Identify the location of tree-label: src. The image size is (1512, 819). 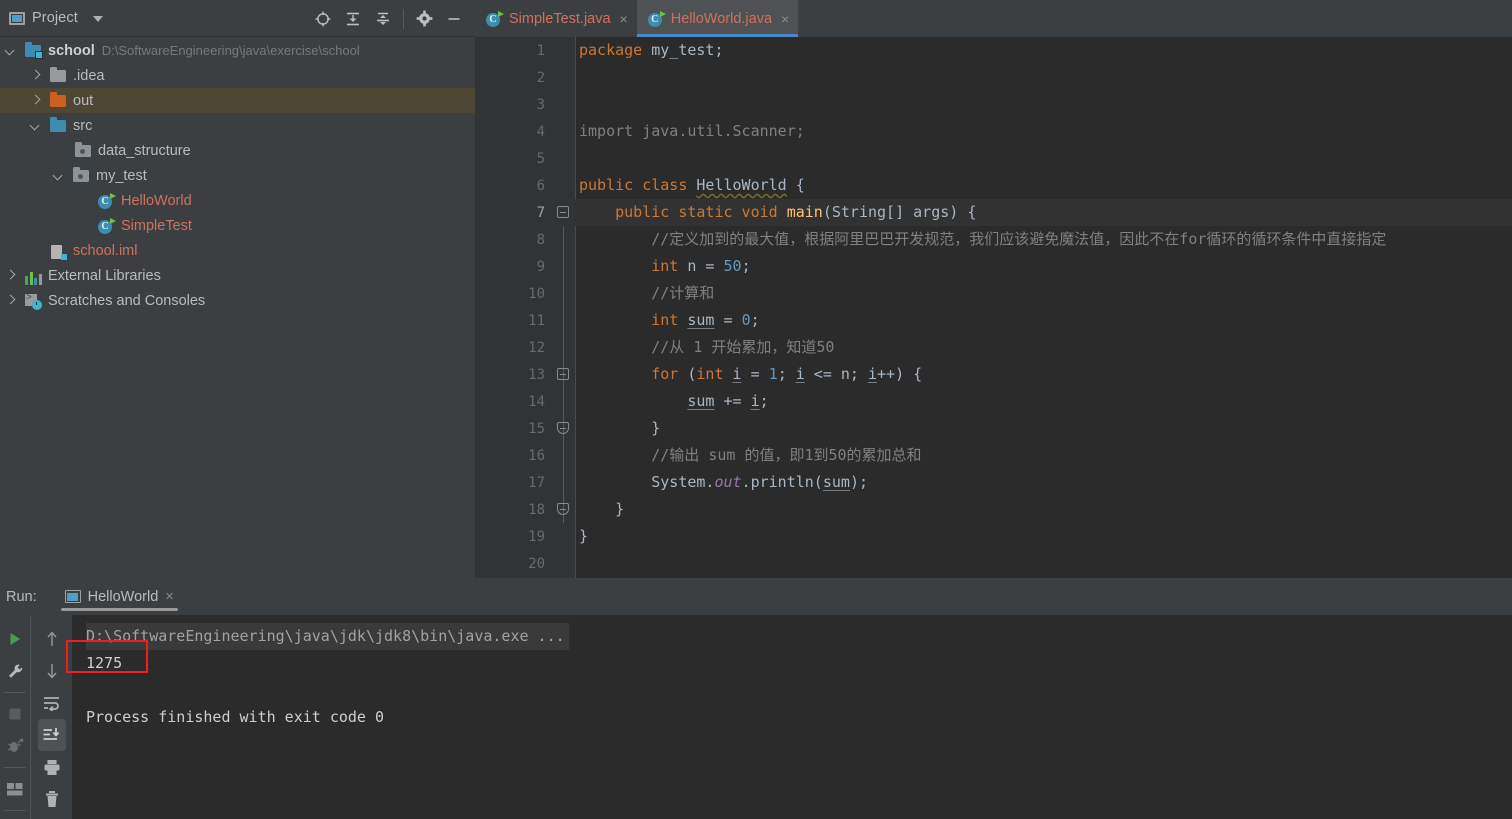
(83, 125).